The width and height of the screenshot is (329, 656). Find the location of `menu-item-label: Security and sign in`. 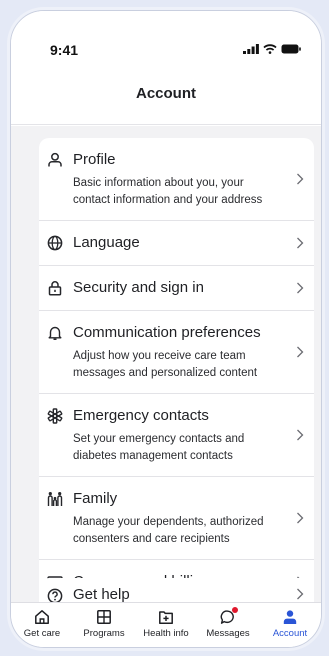

menu-item-label: Security and sign in is located at coordinates (138, 287).